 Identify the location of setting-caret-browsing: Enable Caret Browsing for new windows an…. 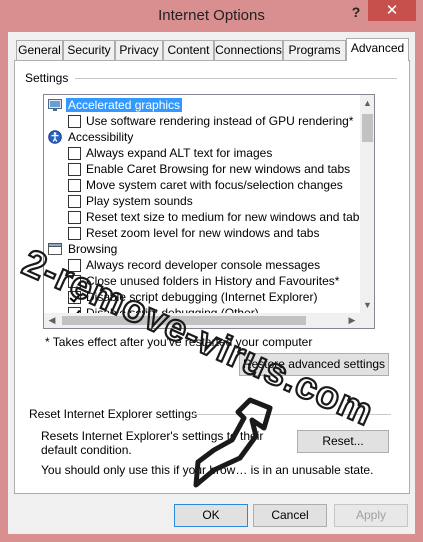
(202, 169).